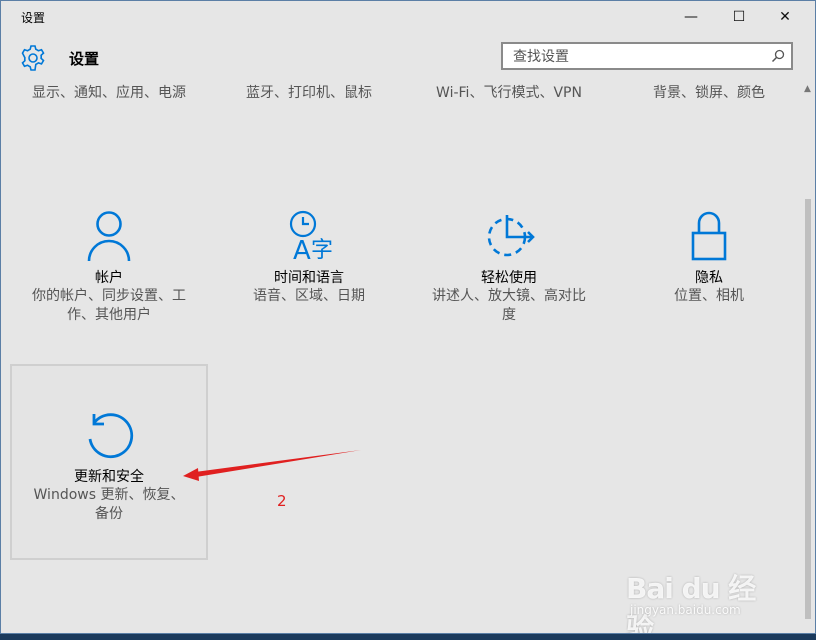 This screenshot has height=640, width=816. I want to click on ease-of-access-icon, so click(511, 236).